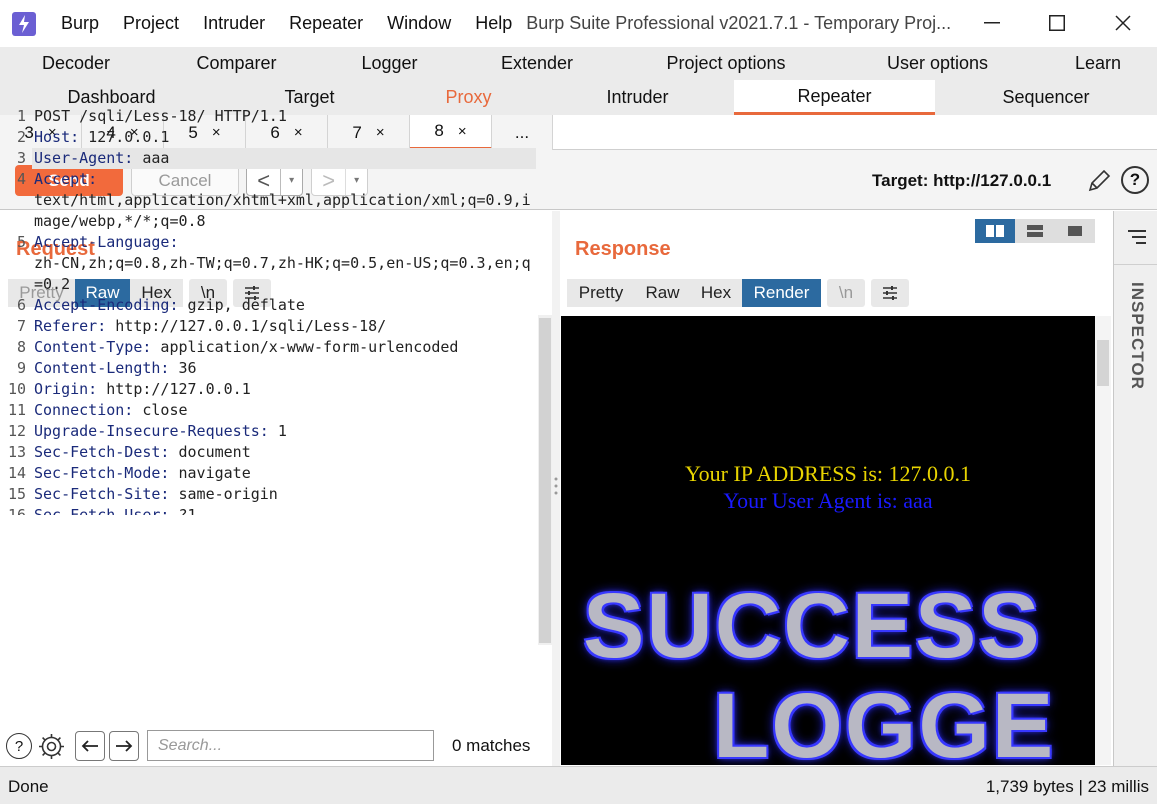 This screenshot has width=1157, height=804. What do you see at coordinates (80, 23) in the screenshot?
I see `menu-burp: Burp` at bounding box center [80, 23].